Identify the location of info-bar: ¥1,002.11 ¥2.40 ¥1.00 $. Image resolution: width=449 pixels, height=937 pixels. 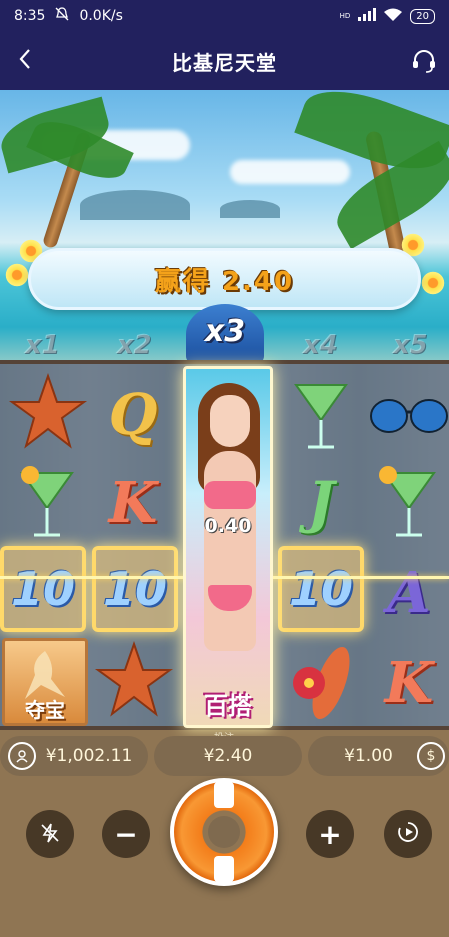
(224, 756).